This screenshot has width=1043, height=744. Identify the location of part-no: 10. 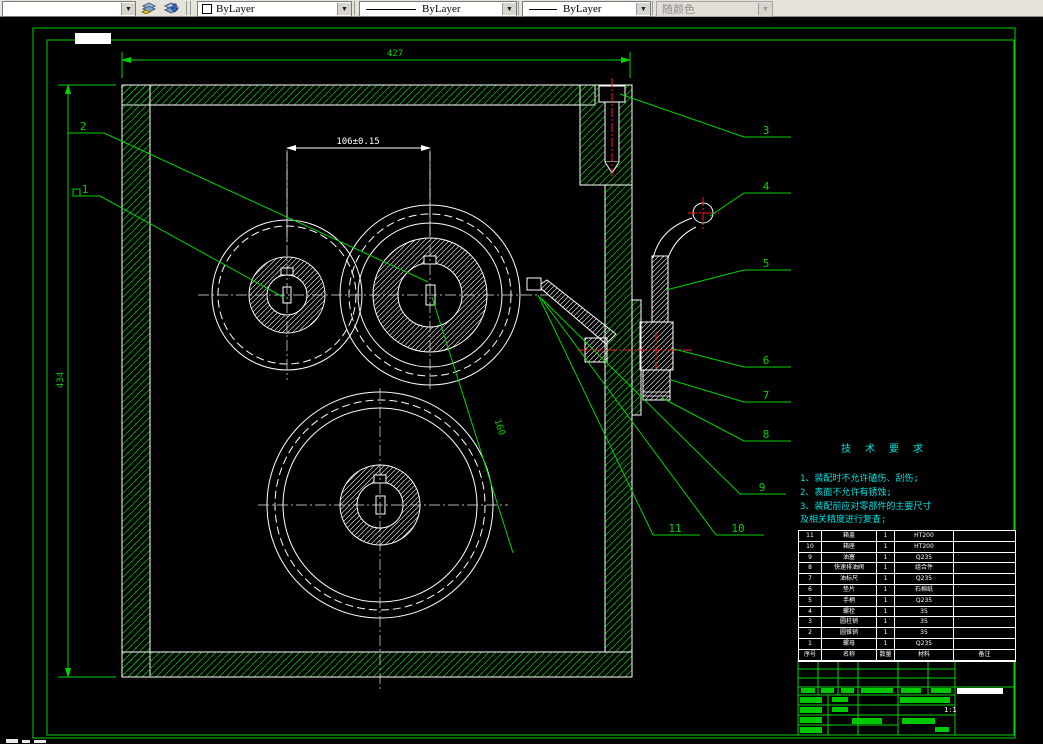
(810, 547).